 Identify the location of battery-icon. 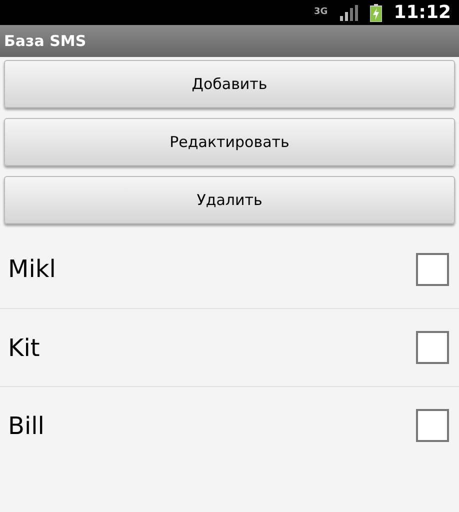
(376, 13).